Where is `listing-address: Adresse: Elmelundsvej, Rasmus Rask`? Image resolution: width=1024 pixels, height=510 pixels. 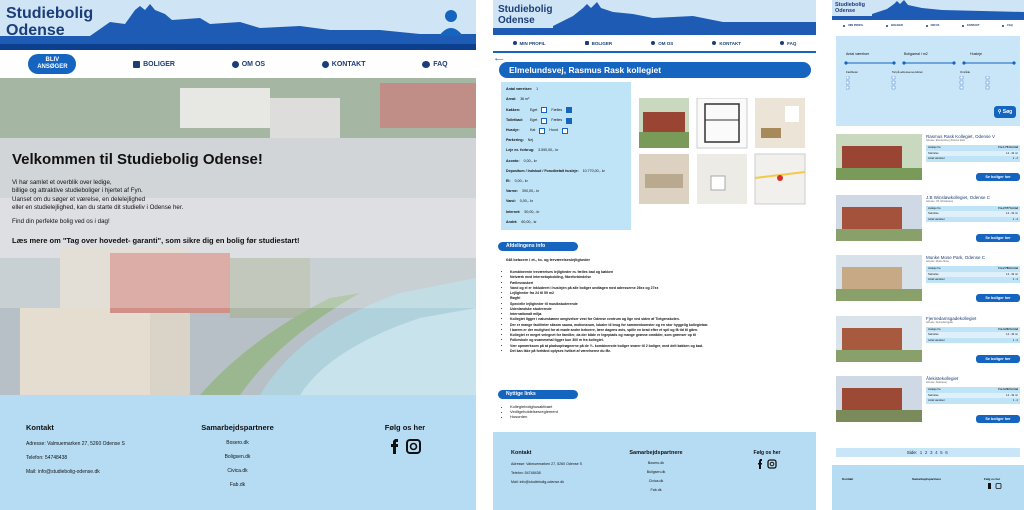
listing-address: Adresse: Elmelundsvej, Rasmus Rask is located at coordinates (945, 141).